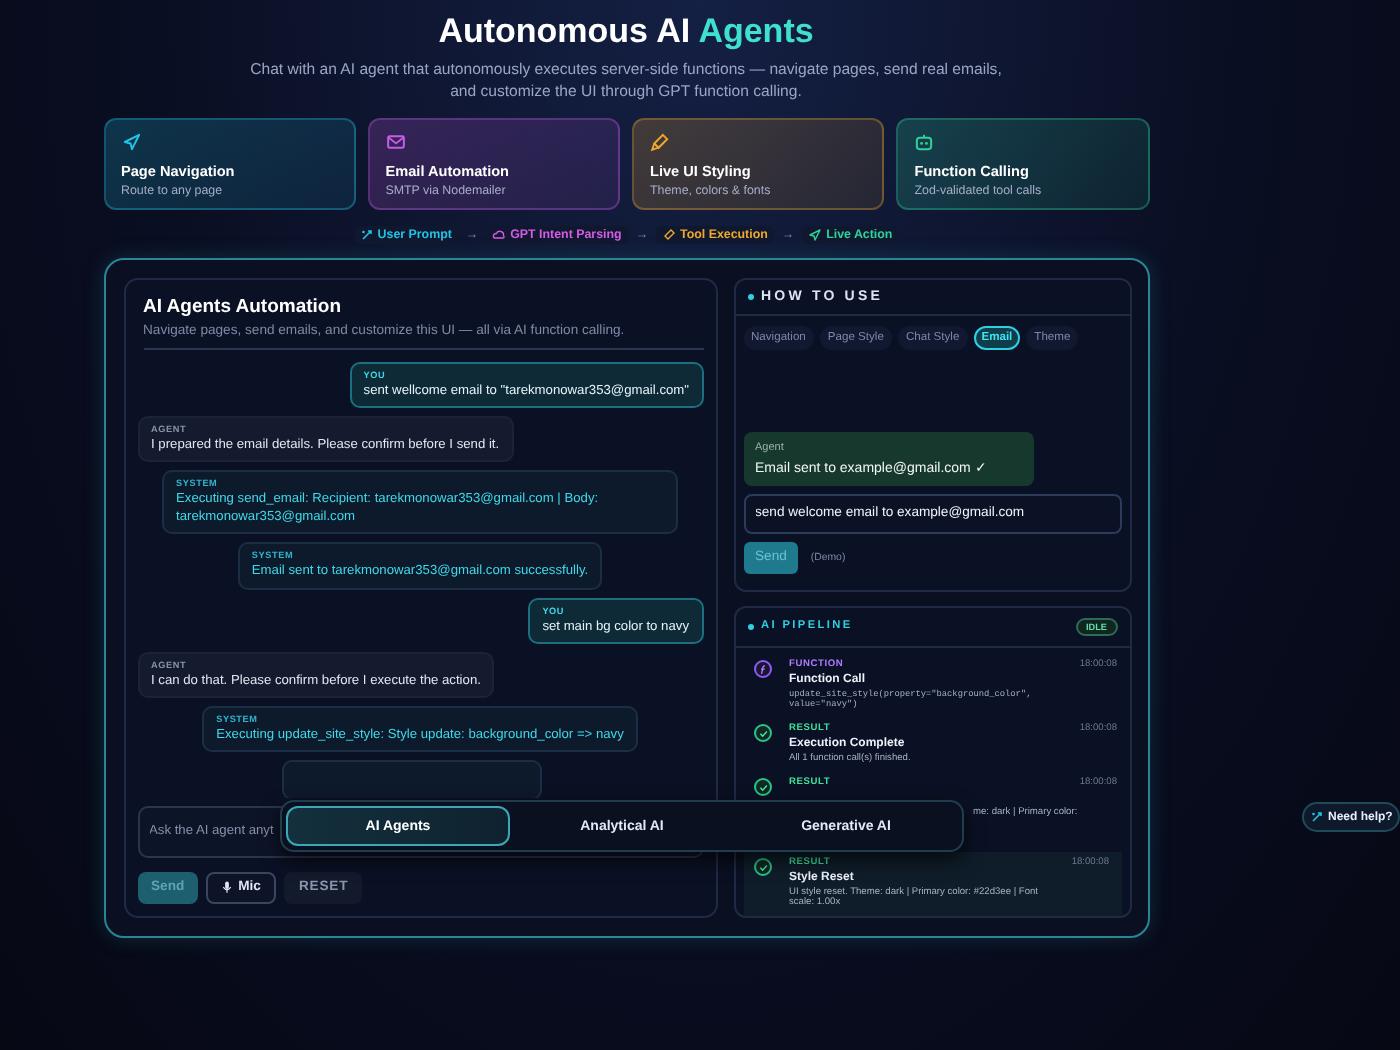 The height and width of the screenshot is (1050, 1400). What do you see at coordinates (395, 141) in the screenshot?
I see `envelope-icon` at bounding box center [395, 141].